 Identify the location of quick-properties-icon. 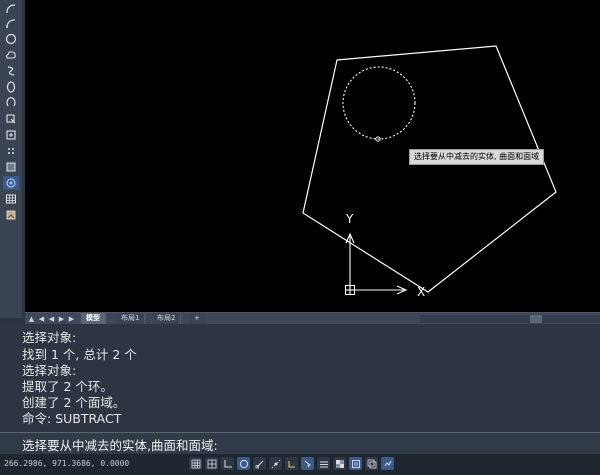
(355, 463).